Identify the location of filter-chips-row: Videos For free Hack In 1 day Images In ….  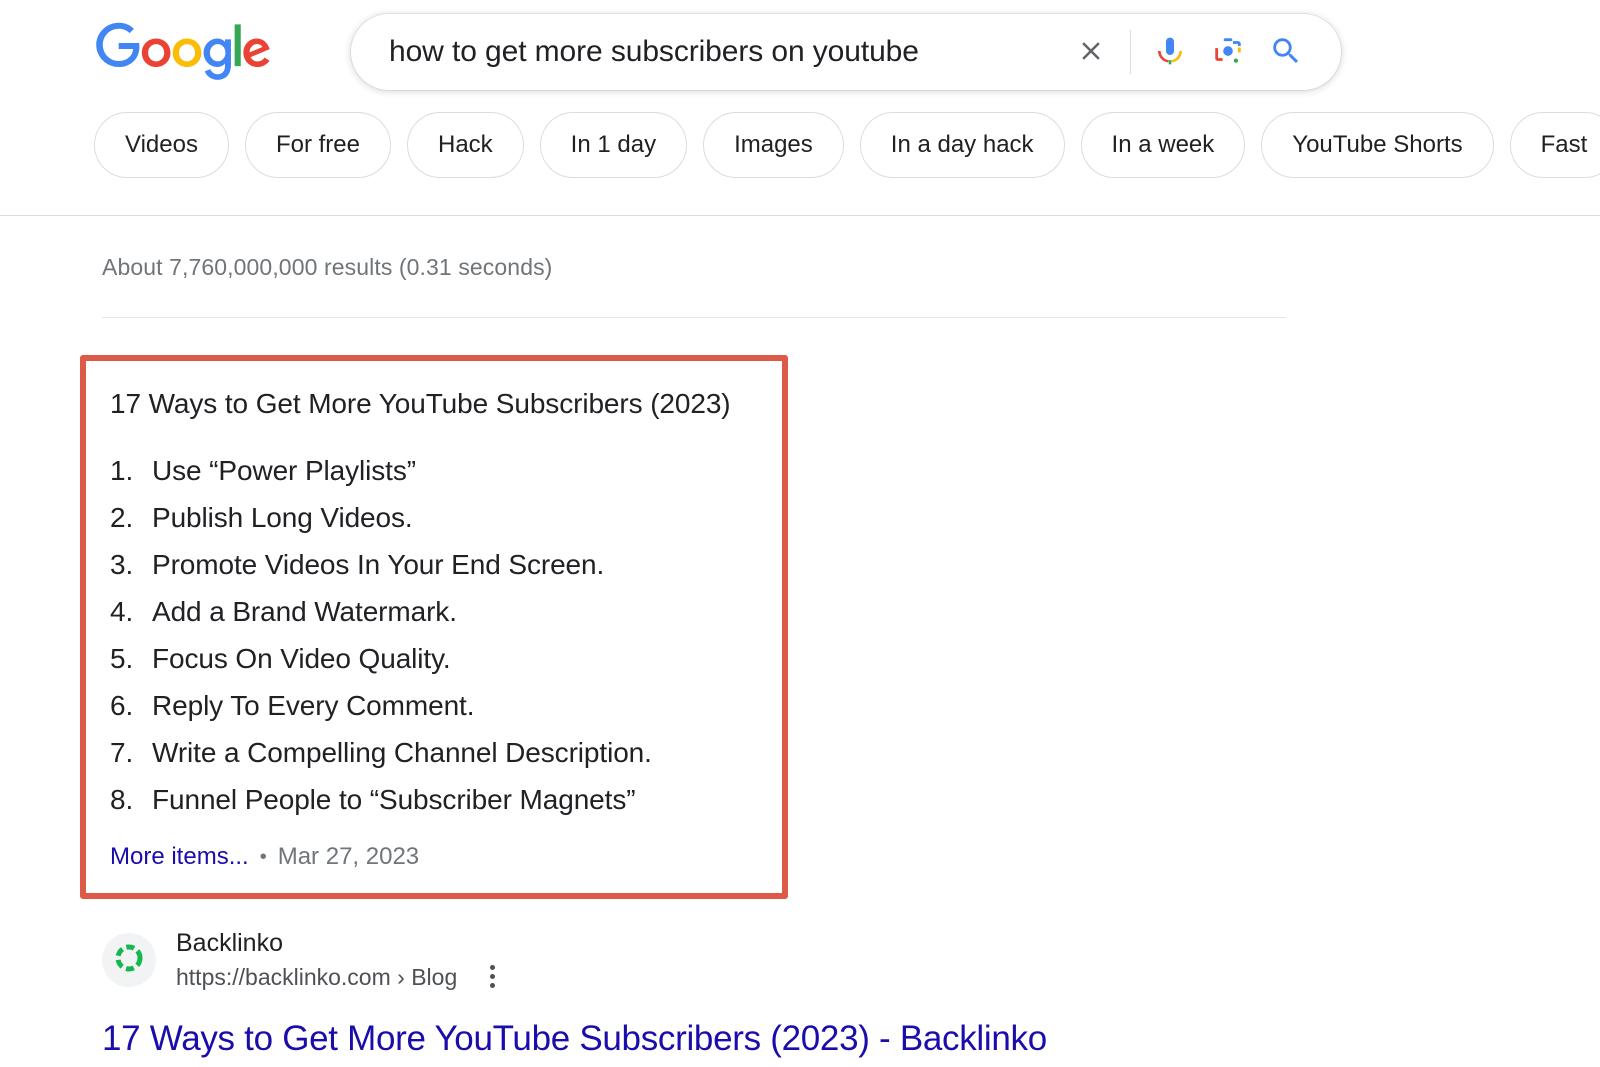
(800, 145).